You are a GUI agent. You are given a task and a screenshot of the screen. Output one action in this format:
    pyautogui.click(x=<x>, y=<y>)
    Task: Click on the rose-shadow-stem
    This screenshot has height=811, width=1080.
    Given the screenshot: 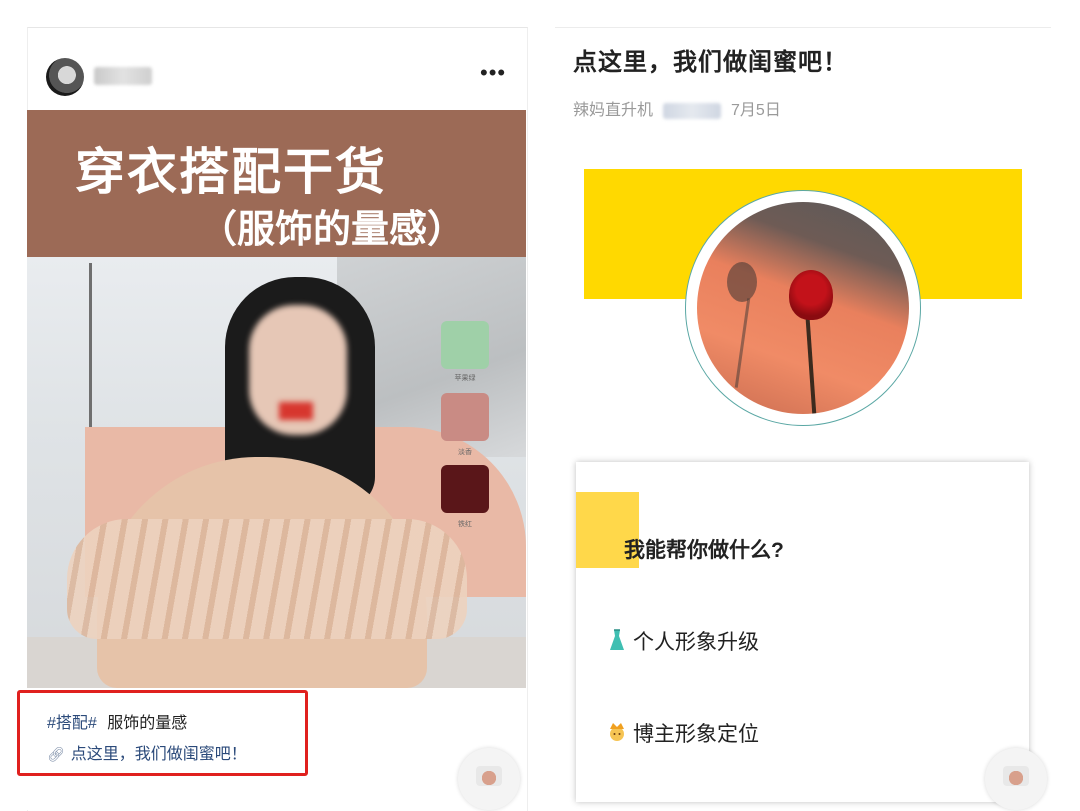 What is the action you would take?
    pyautogui.click(x=742, y=343)
    